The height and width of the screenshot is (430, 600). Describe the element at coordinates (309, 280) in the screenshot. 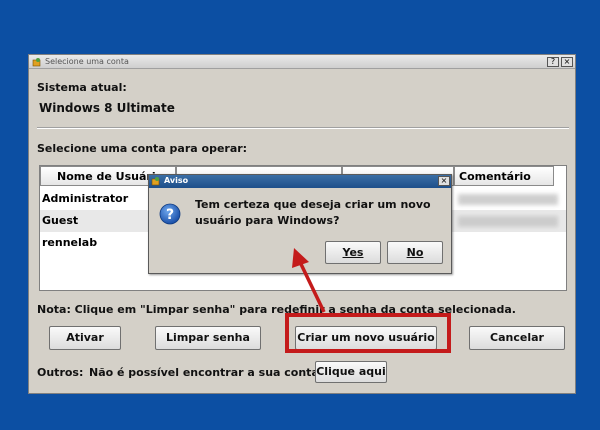

I see `annotation-arrow` at that location.